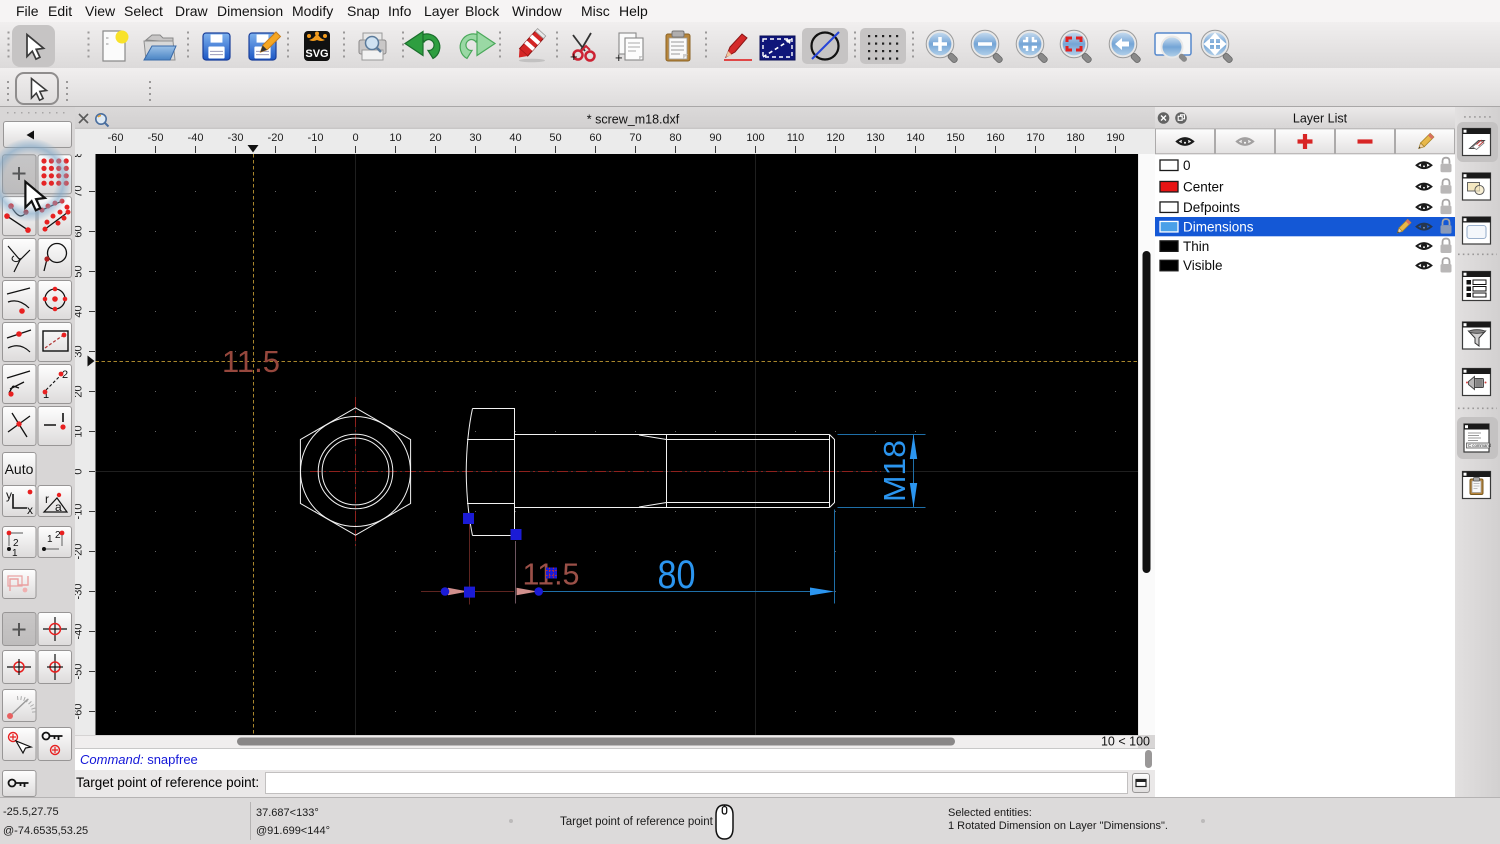  I want to click on svg-text: C command, so click(1480, 445).